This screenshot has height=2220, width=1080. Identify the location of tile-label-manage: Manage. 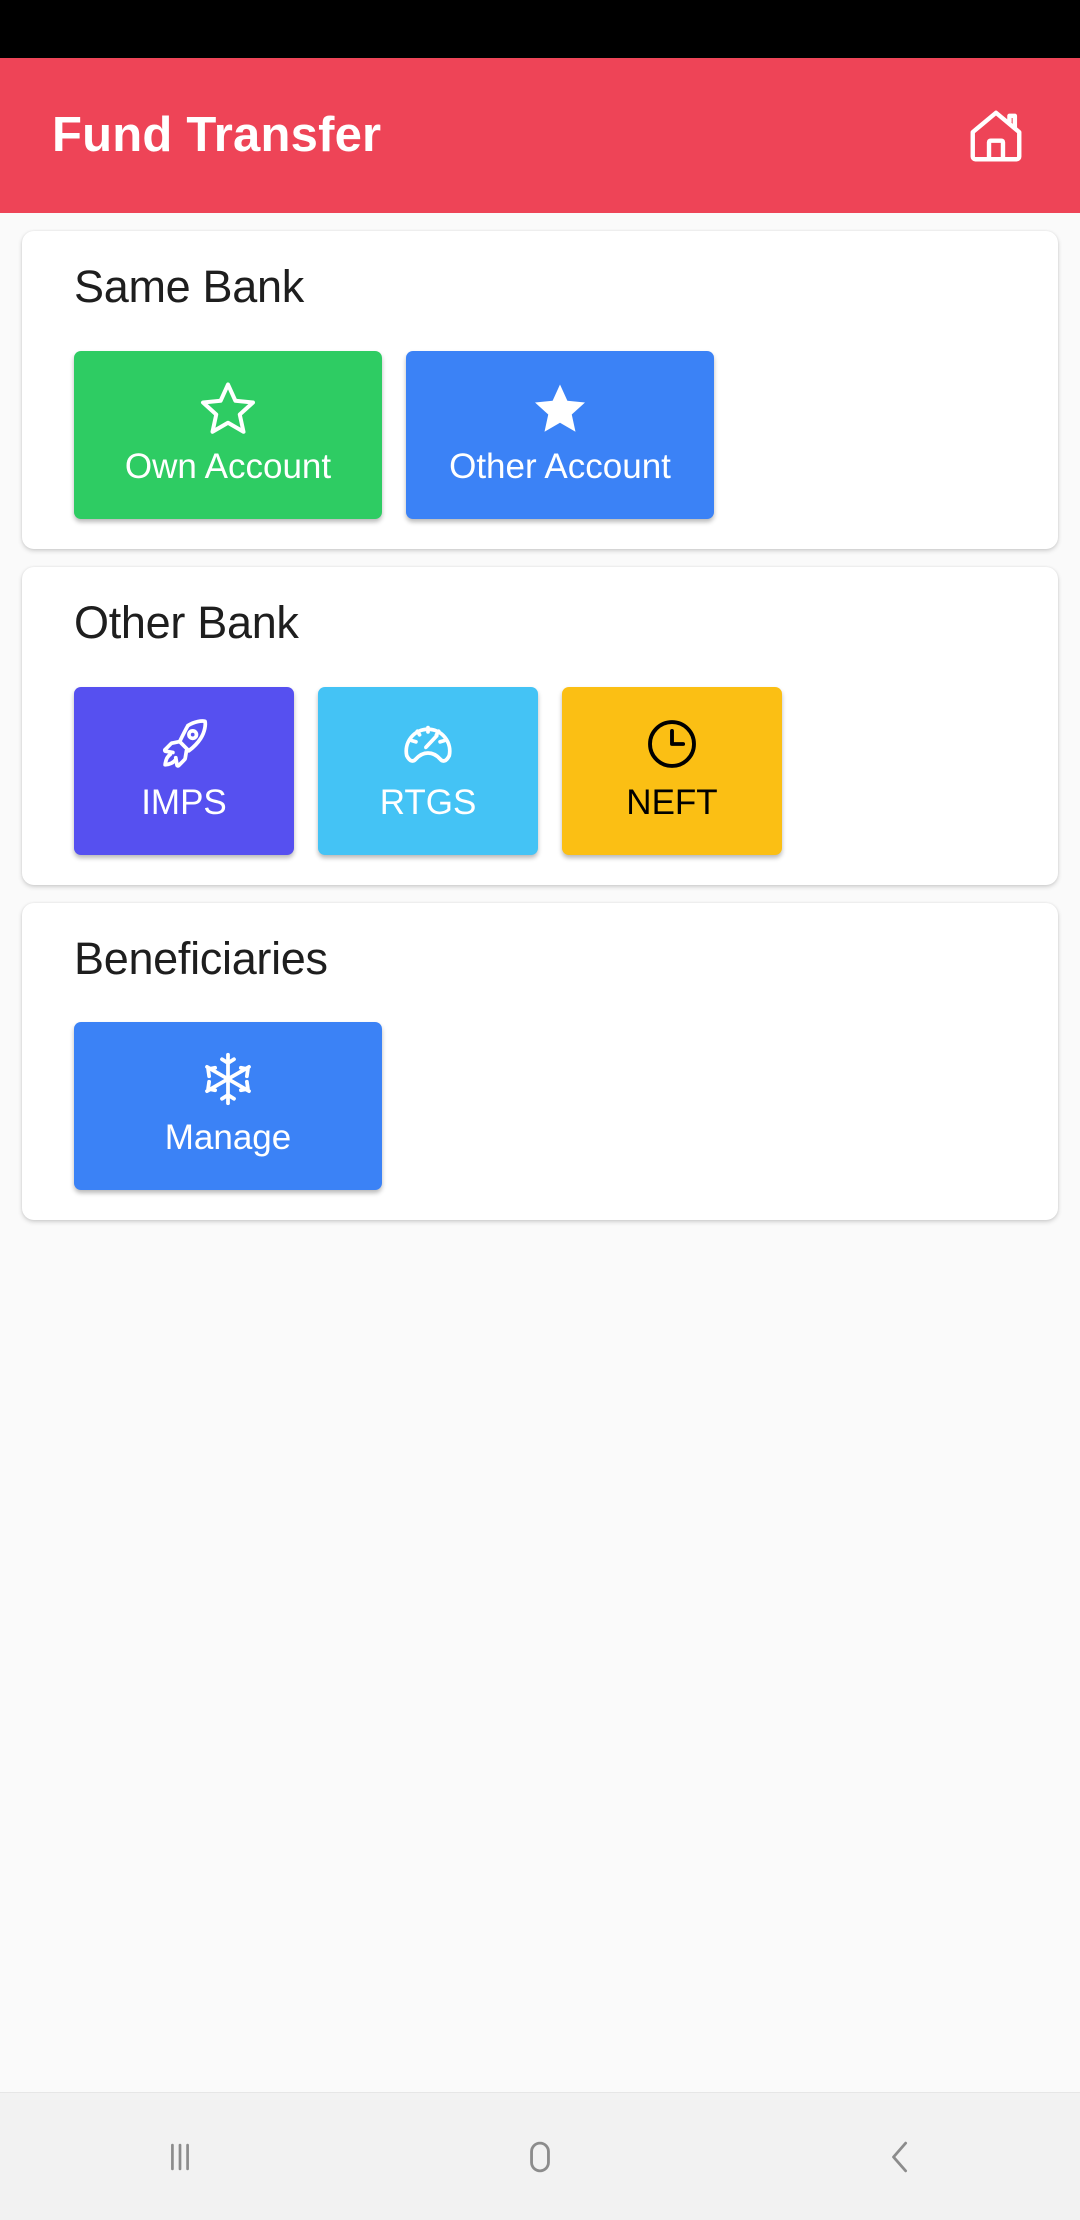
(228, 1138).